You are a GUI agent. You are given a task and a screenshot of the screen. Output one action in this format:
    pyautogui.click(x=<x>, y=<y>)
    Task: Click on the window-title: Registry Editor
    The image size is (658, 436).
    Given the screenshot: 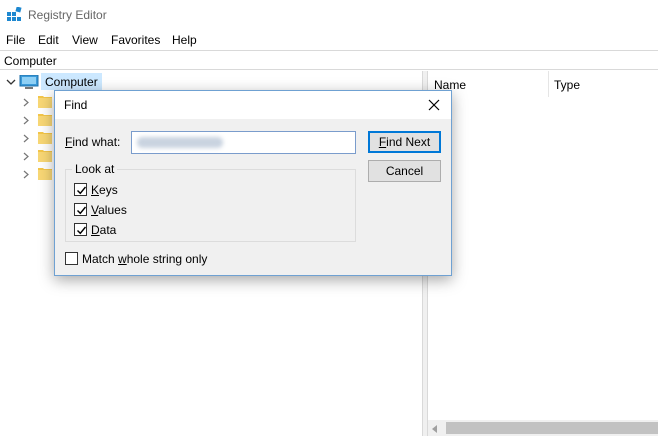 What is the action you would take?
    pyautogui.click(x=67, y=15)
    